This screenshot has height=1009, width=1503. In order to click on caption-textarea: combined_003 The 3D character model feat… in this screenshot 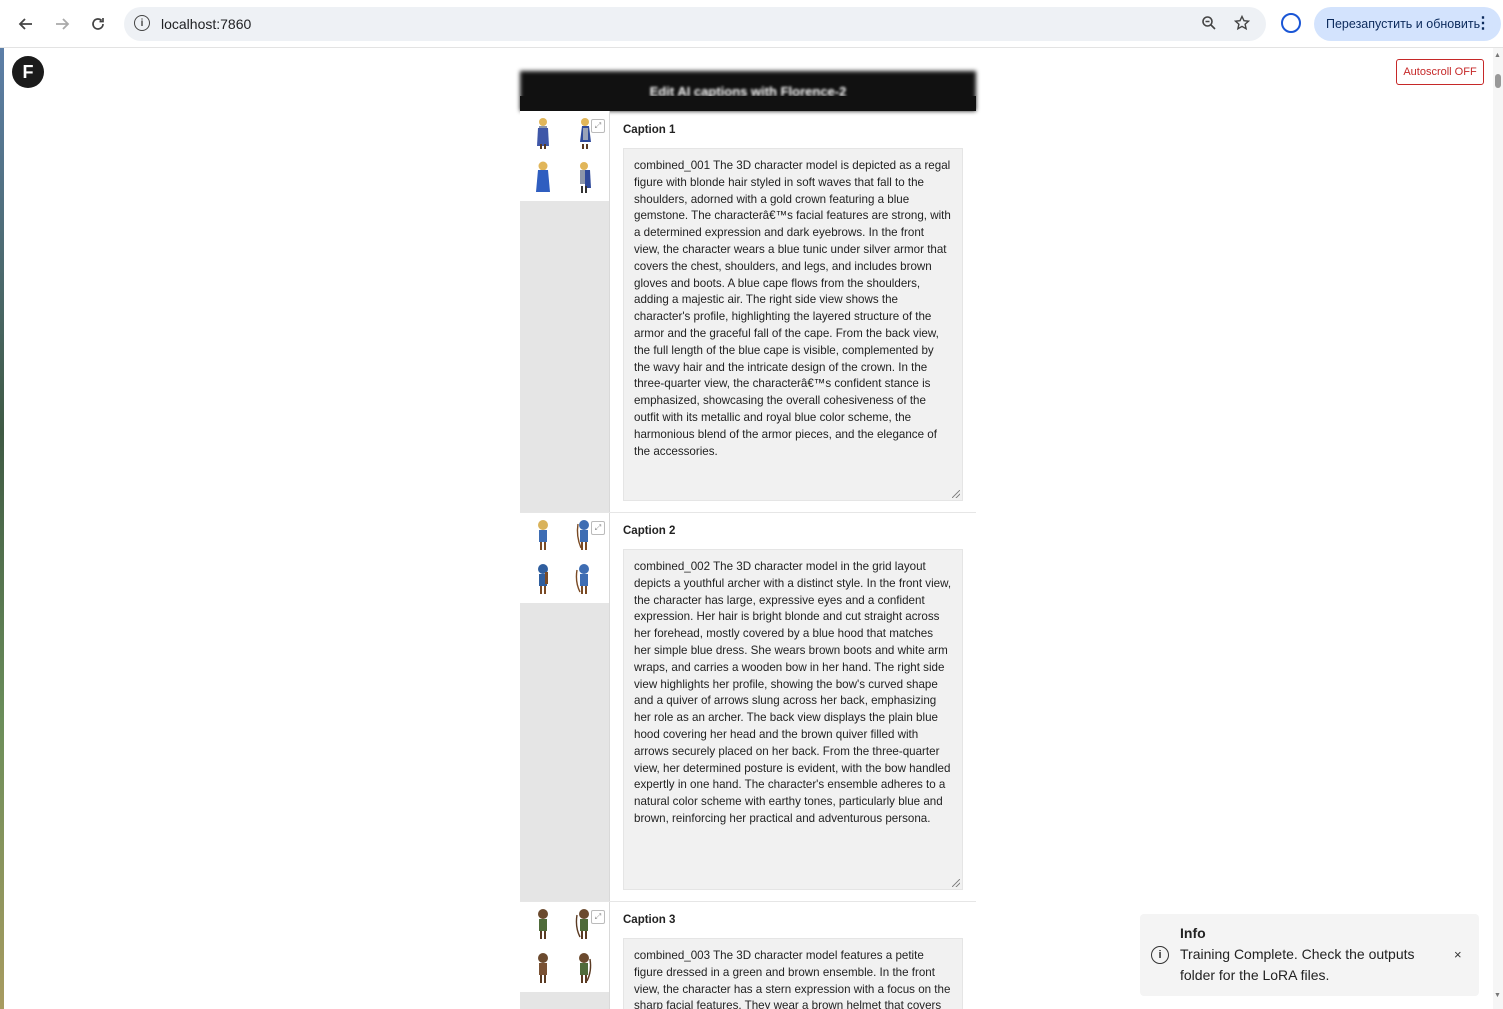, I will do `click(793, 973)`.